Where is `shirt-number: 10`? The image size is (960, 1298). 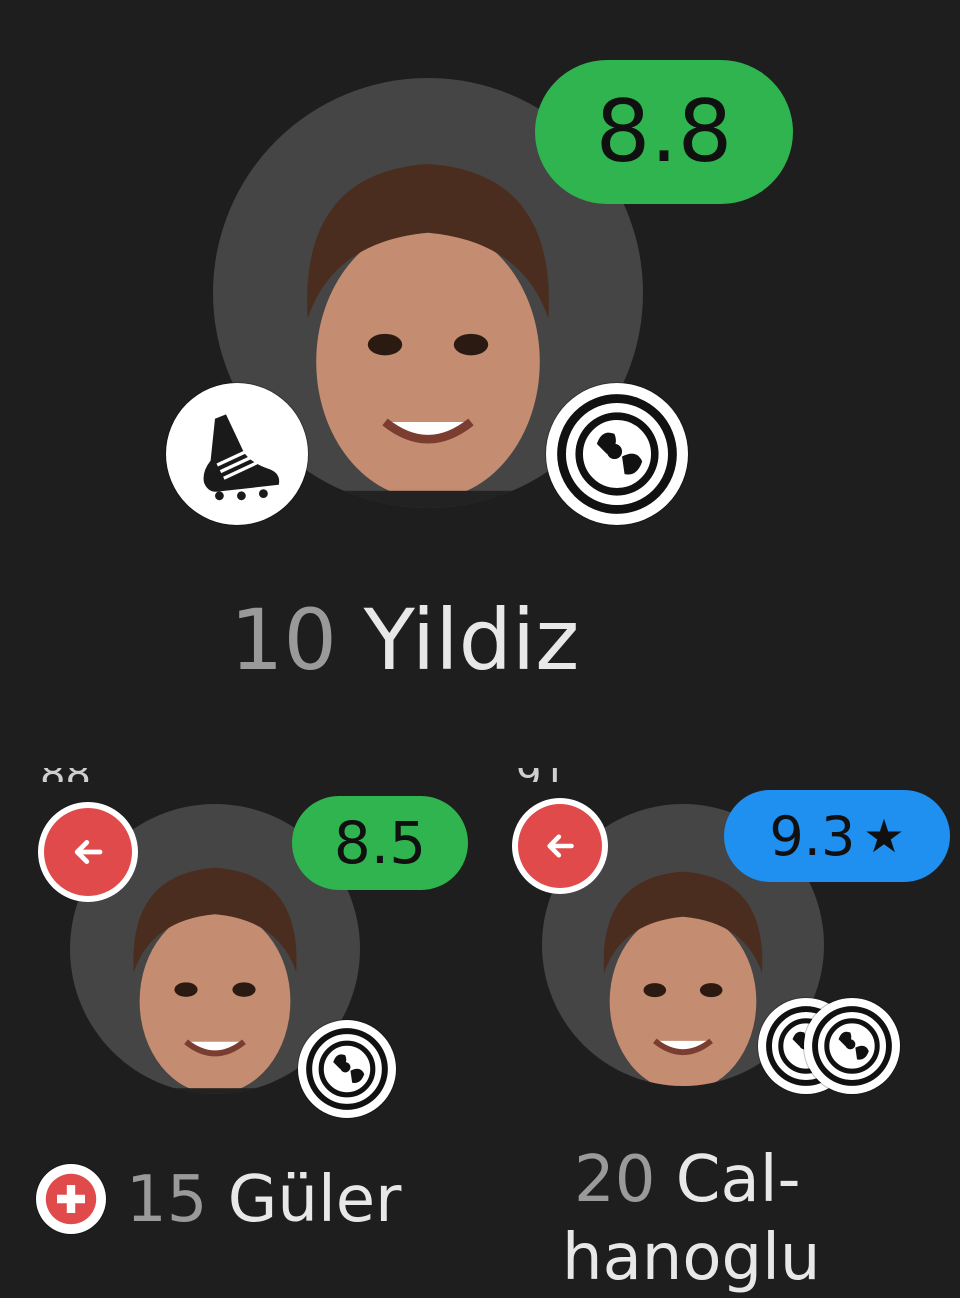
shirt-number: 10 is located at coordinates (283, 640).